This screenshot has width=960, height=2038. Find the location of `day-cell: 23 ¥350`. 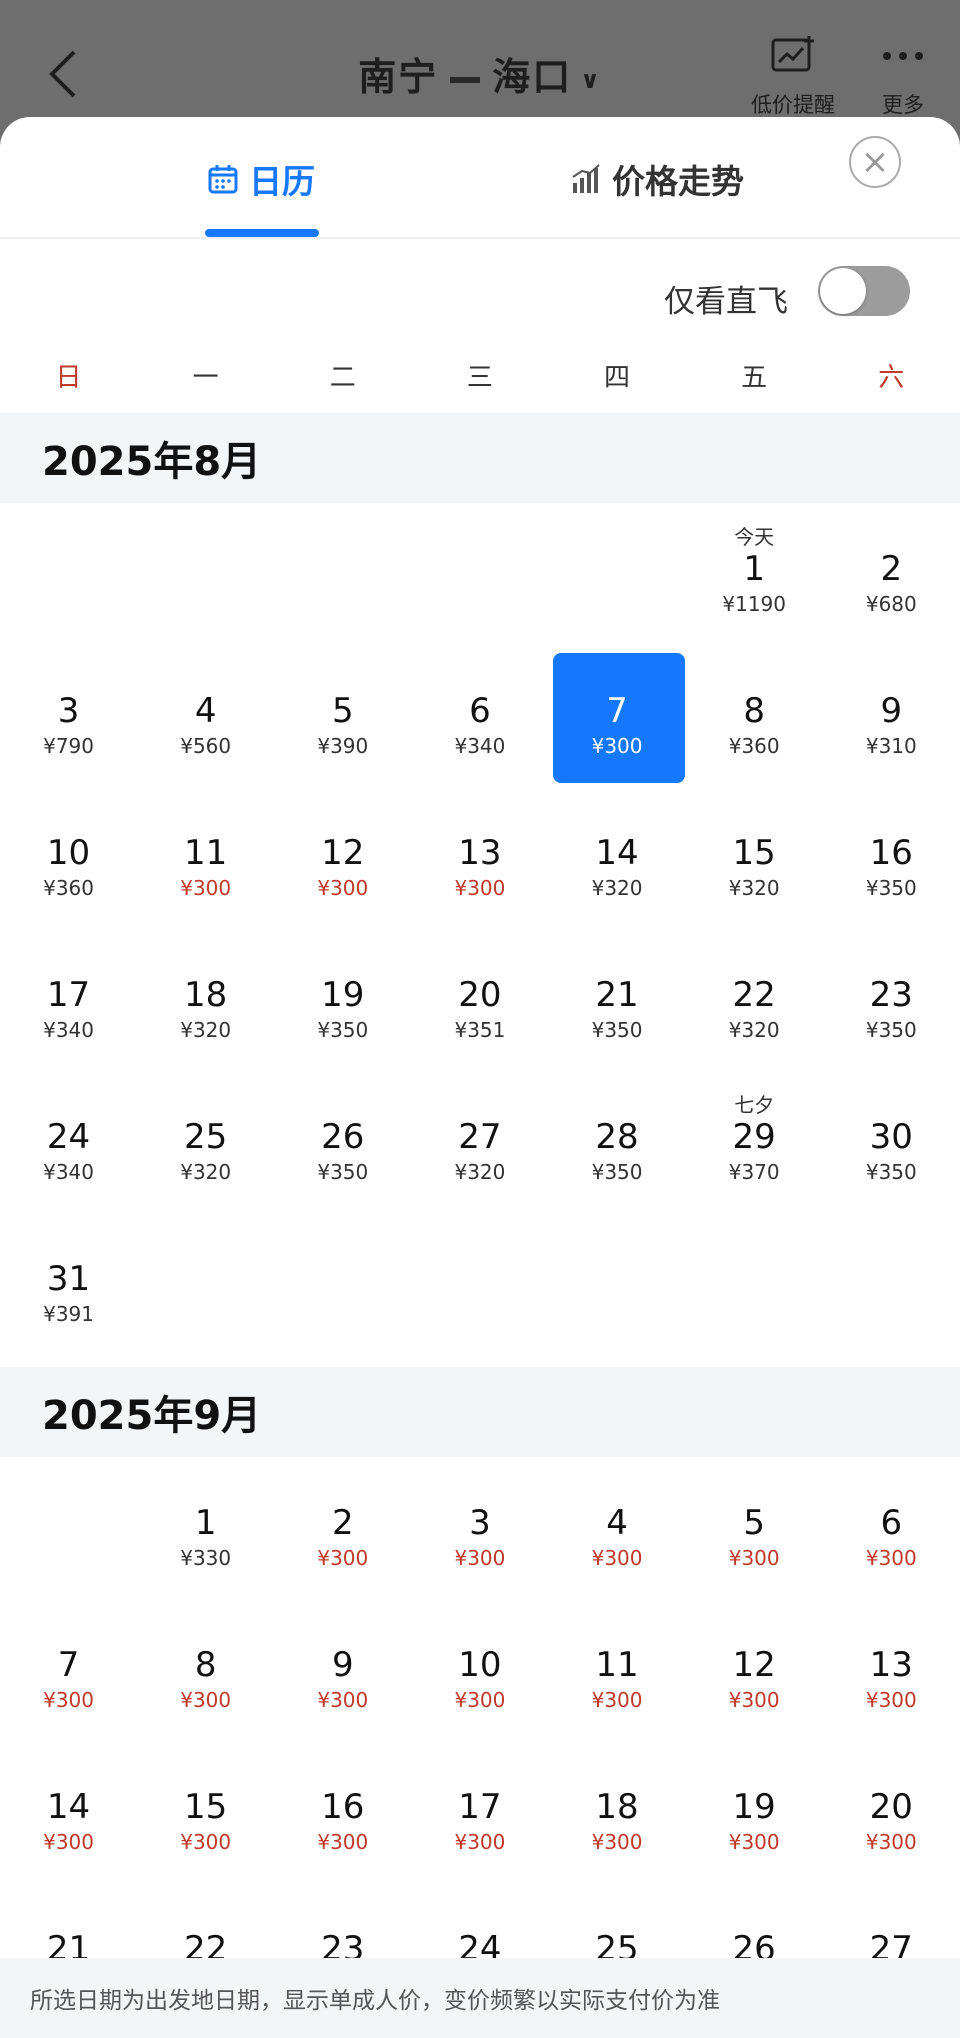

day-cell: 23 ¥350 is located at coordinates (891, 1012).